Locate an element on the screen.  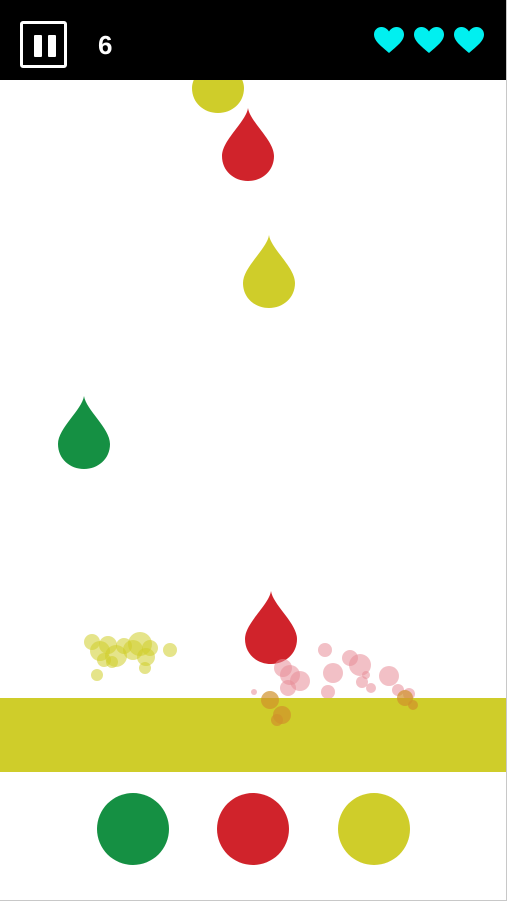
lives-indicator is located at coordinates (429, 41).